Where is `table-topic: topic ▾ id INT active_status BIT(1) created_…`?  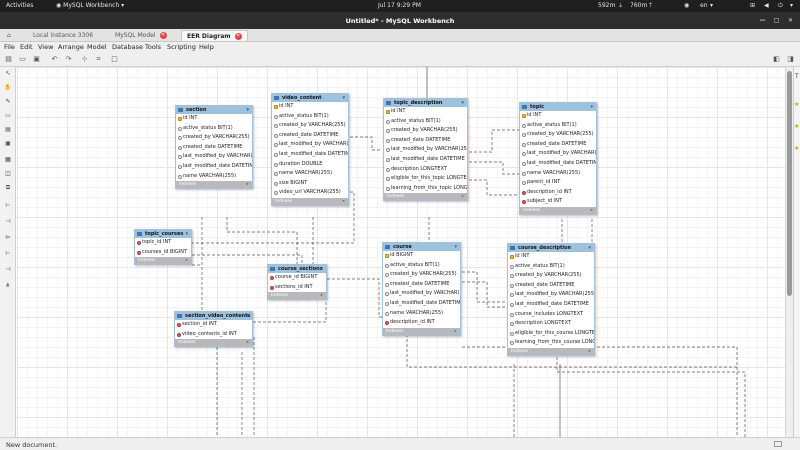
table-topic: topic ▾ id INT active_status BIT(1) created_… is located at coordinates (558, 158).